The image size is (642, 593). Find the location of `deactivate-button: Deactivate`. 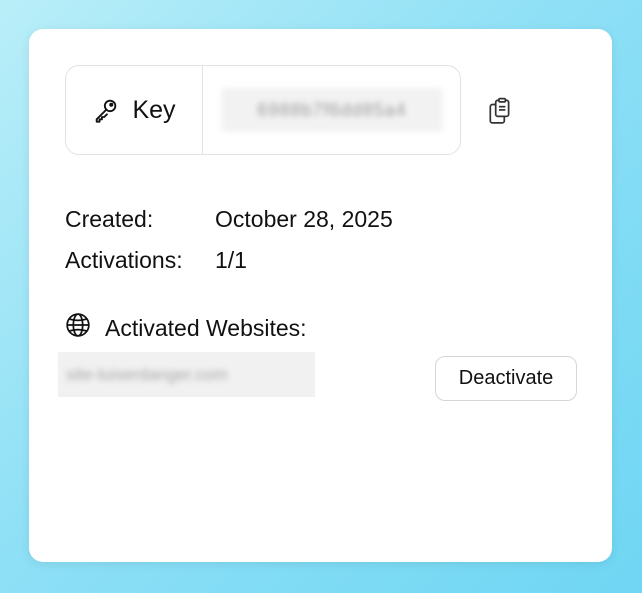

deactivate-button: Deactivate is located at coordinates (506, 378).